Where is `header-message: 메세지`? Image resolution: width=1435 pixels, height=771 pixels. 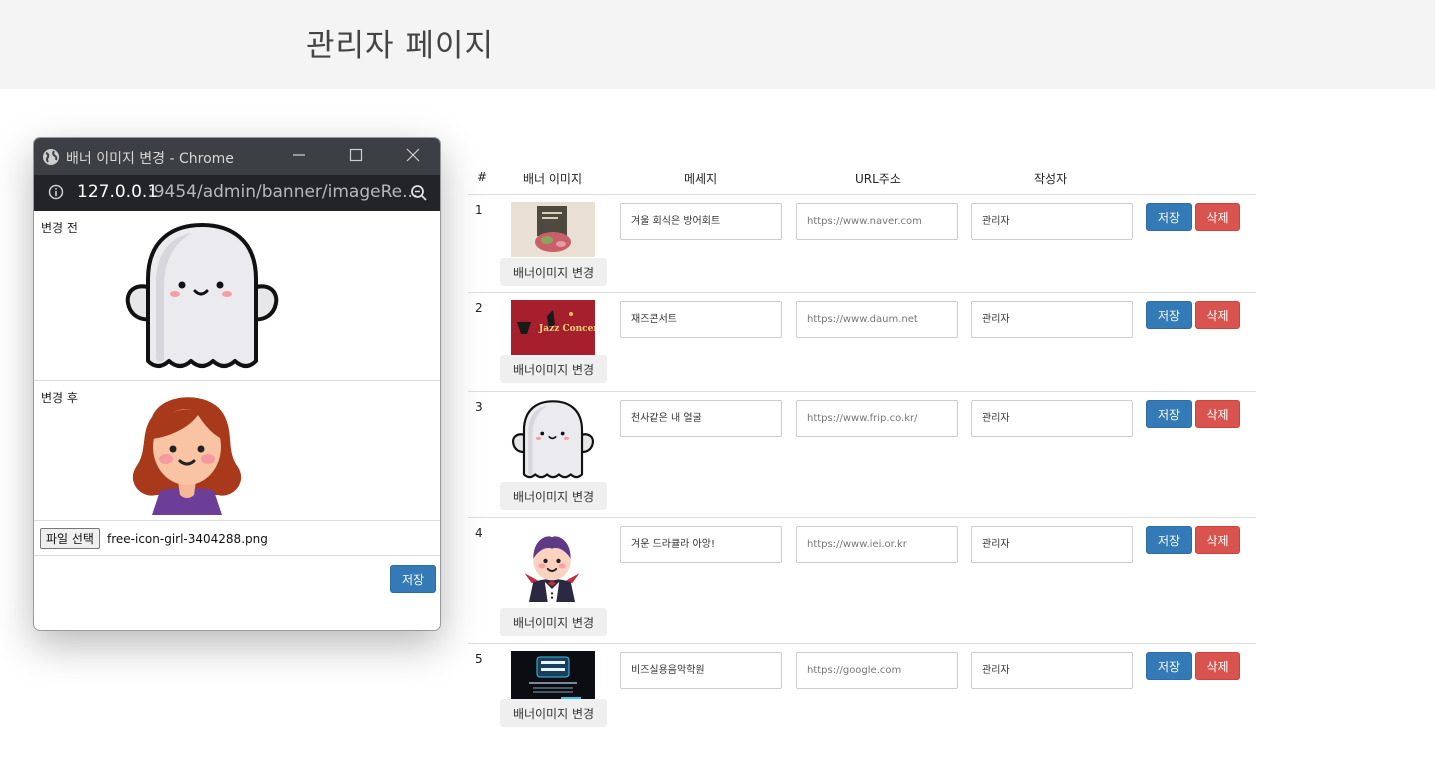
header-message: 메세지 is located at coordinates (701, 179).